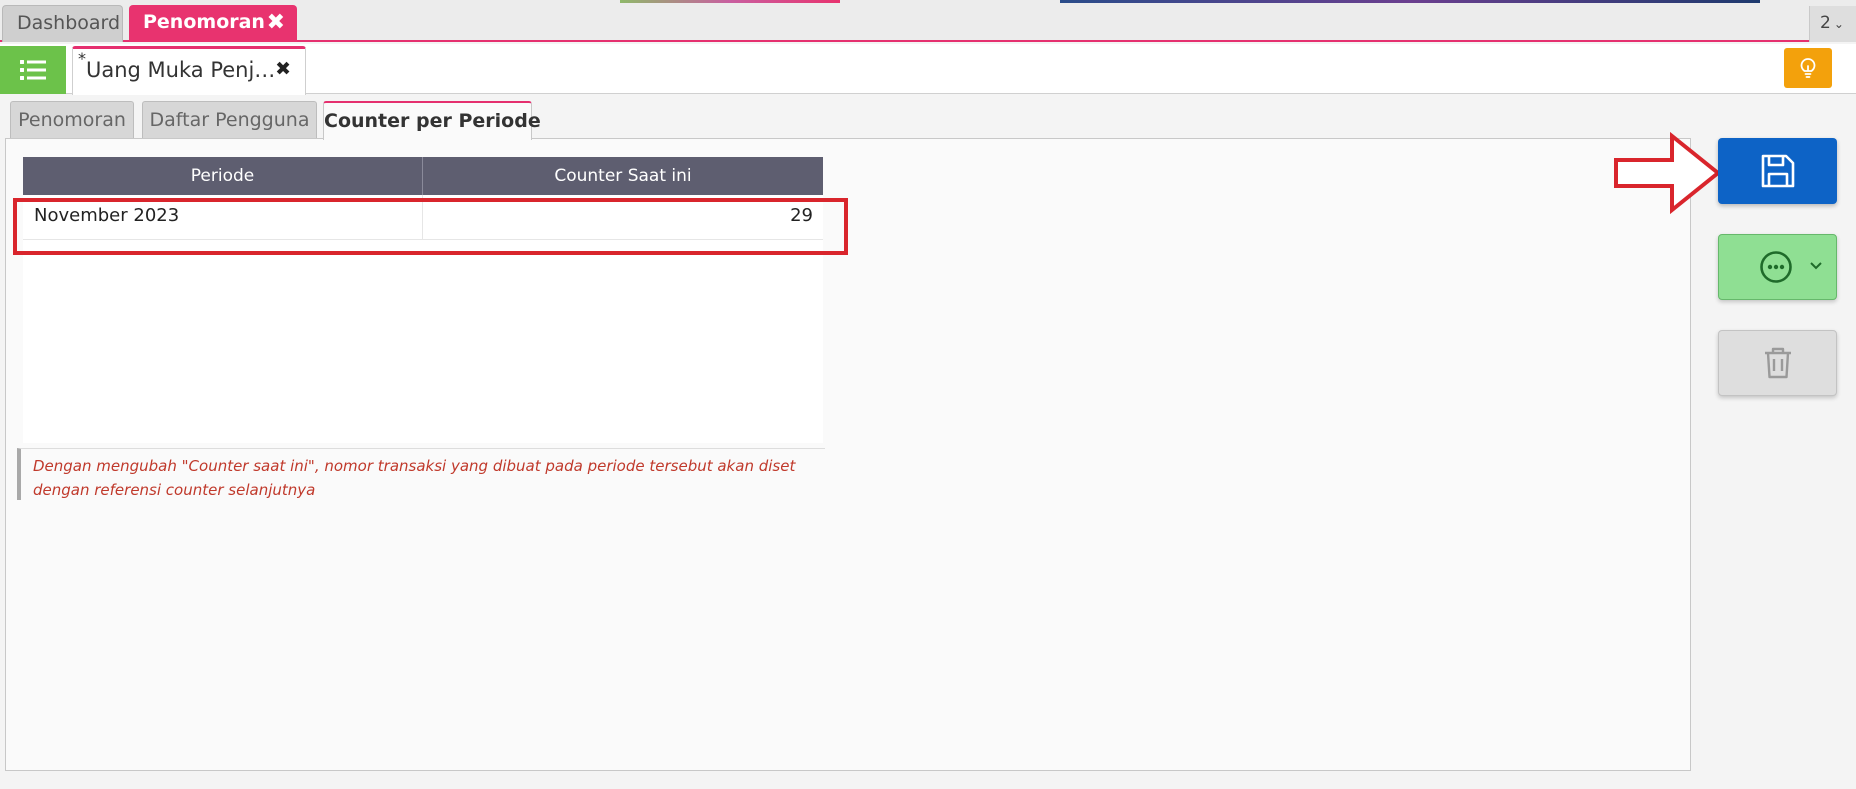  I want to click on tab-penomoran: Penomoran, so click(72, 120).